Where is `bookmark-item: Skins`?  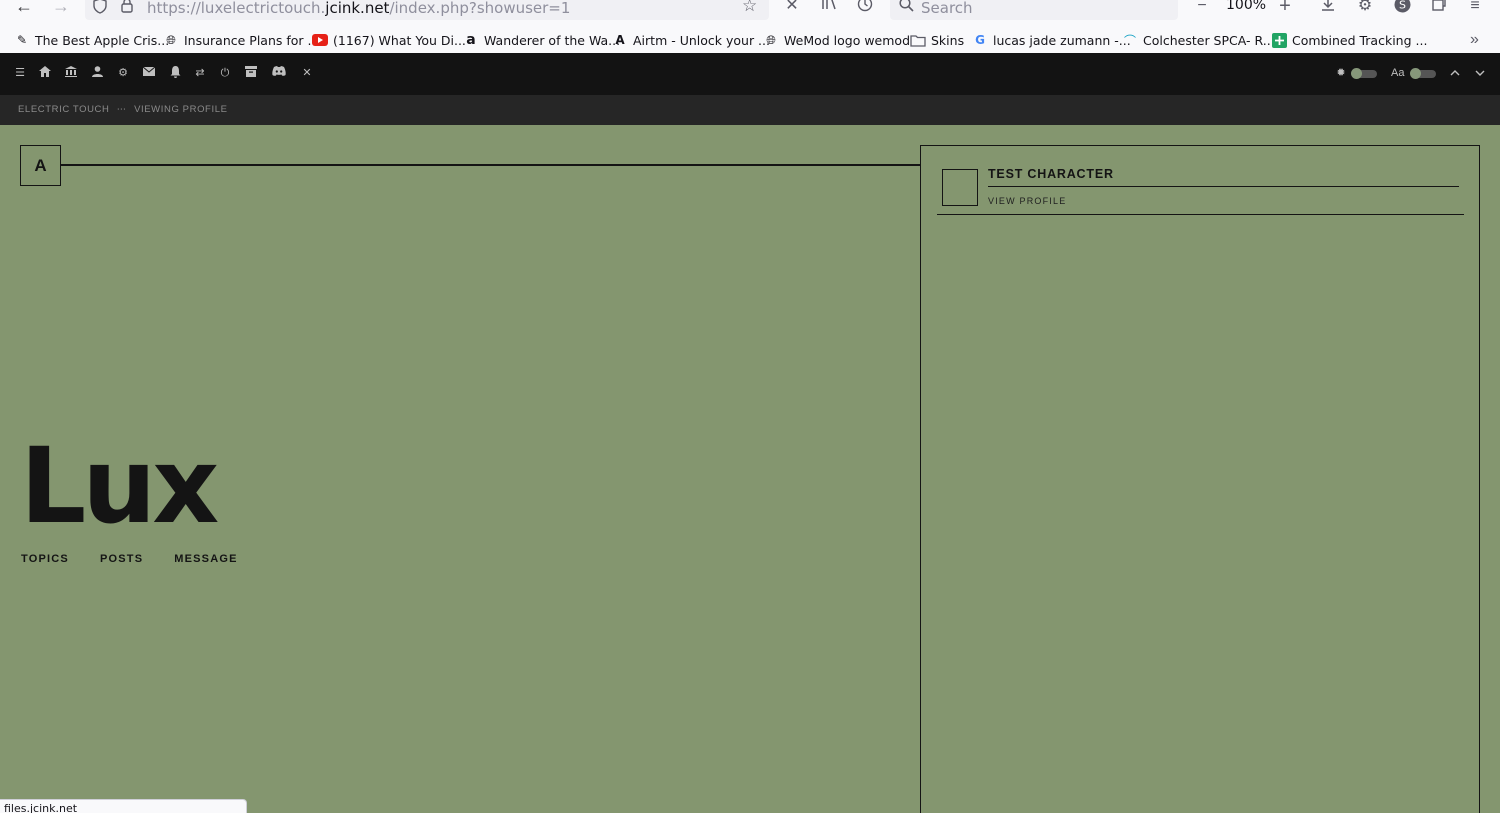 bookmark-item: Skins is located at coordinates (937, 40).